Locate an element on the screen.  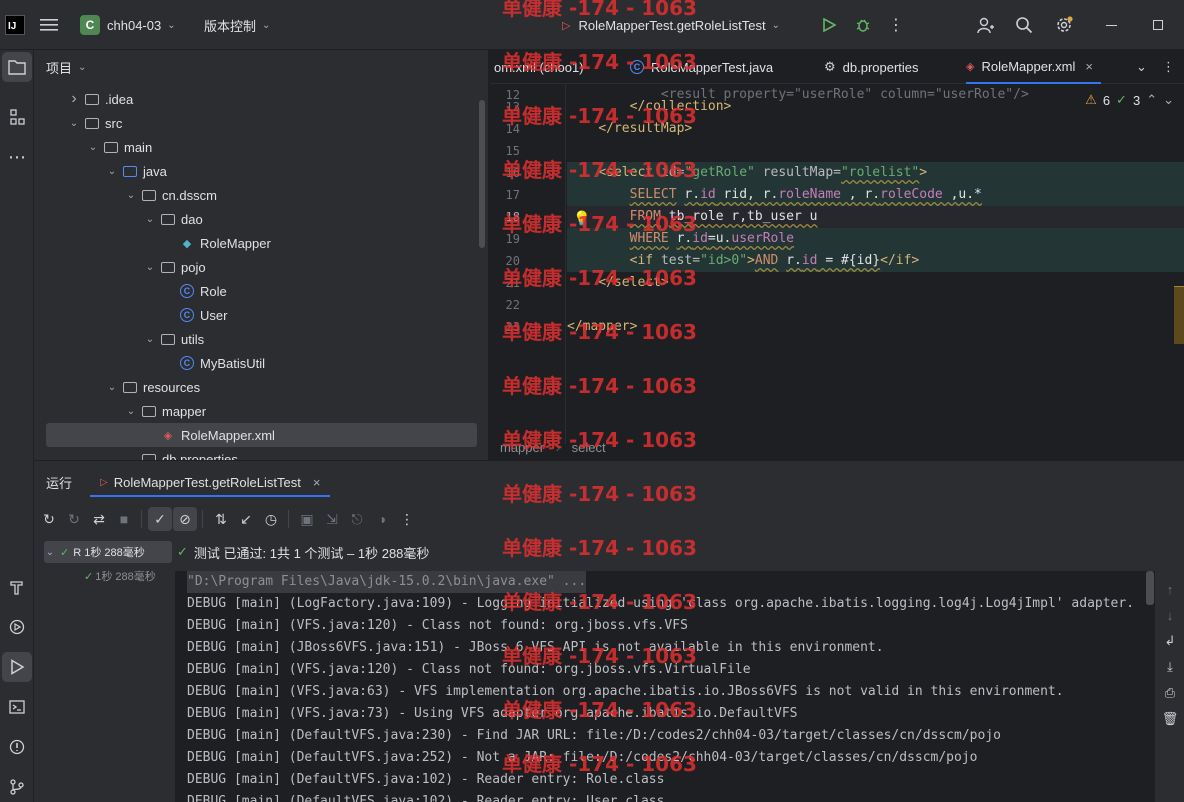
test-tree-child: ✓ 1秒 288毫秒 is located at coordinates (120, 576).